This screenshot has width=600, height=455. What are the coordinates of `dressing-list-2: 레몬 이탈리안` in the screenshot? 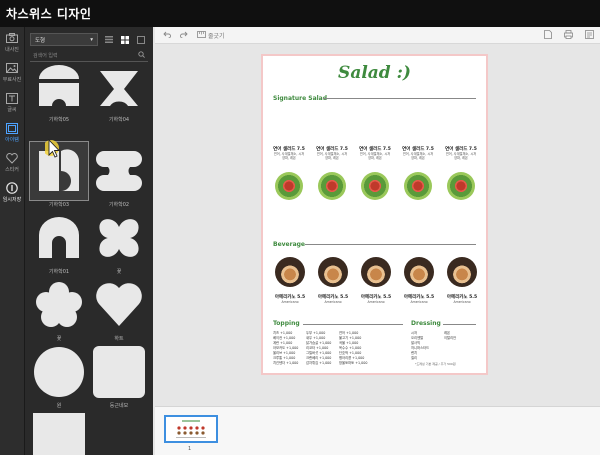 It's located at (450, 336).